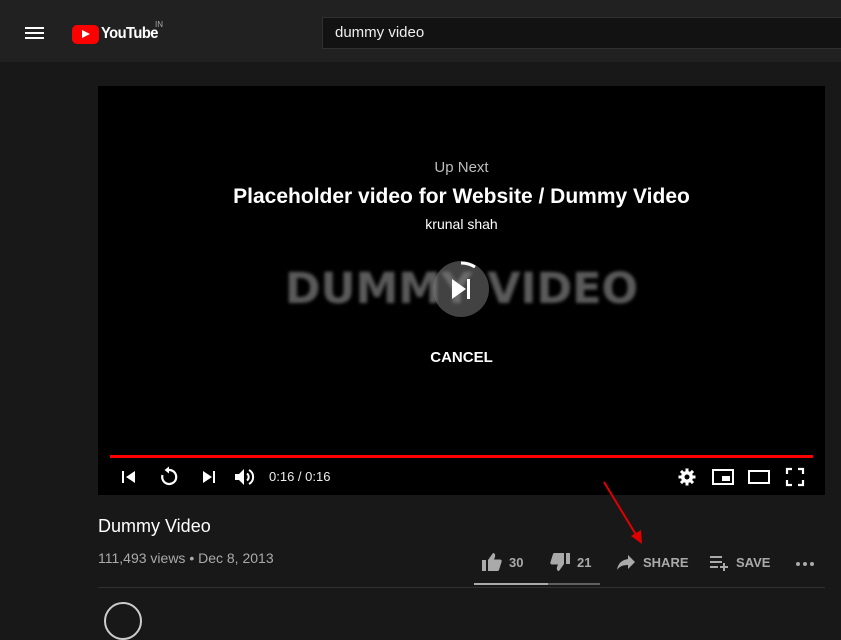 This screenshot has width=841, height=640. Describe the element at coordinates (626, 562) in the screenshot. I see `share-arrow-icon` at that location.